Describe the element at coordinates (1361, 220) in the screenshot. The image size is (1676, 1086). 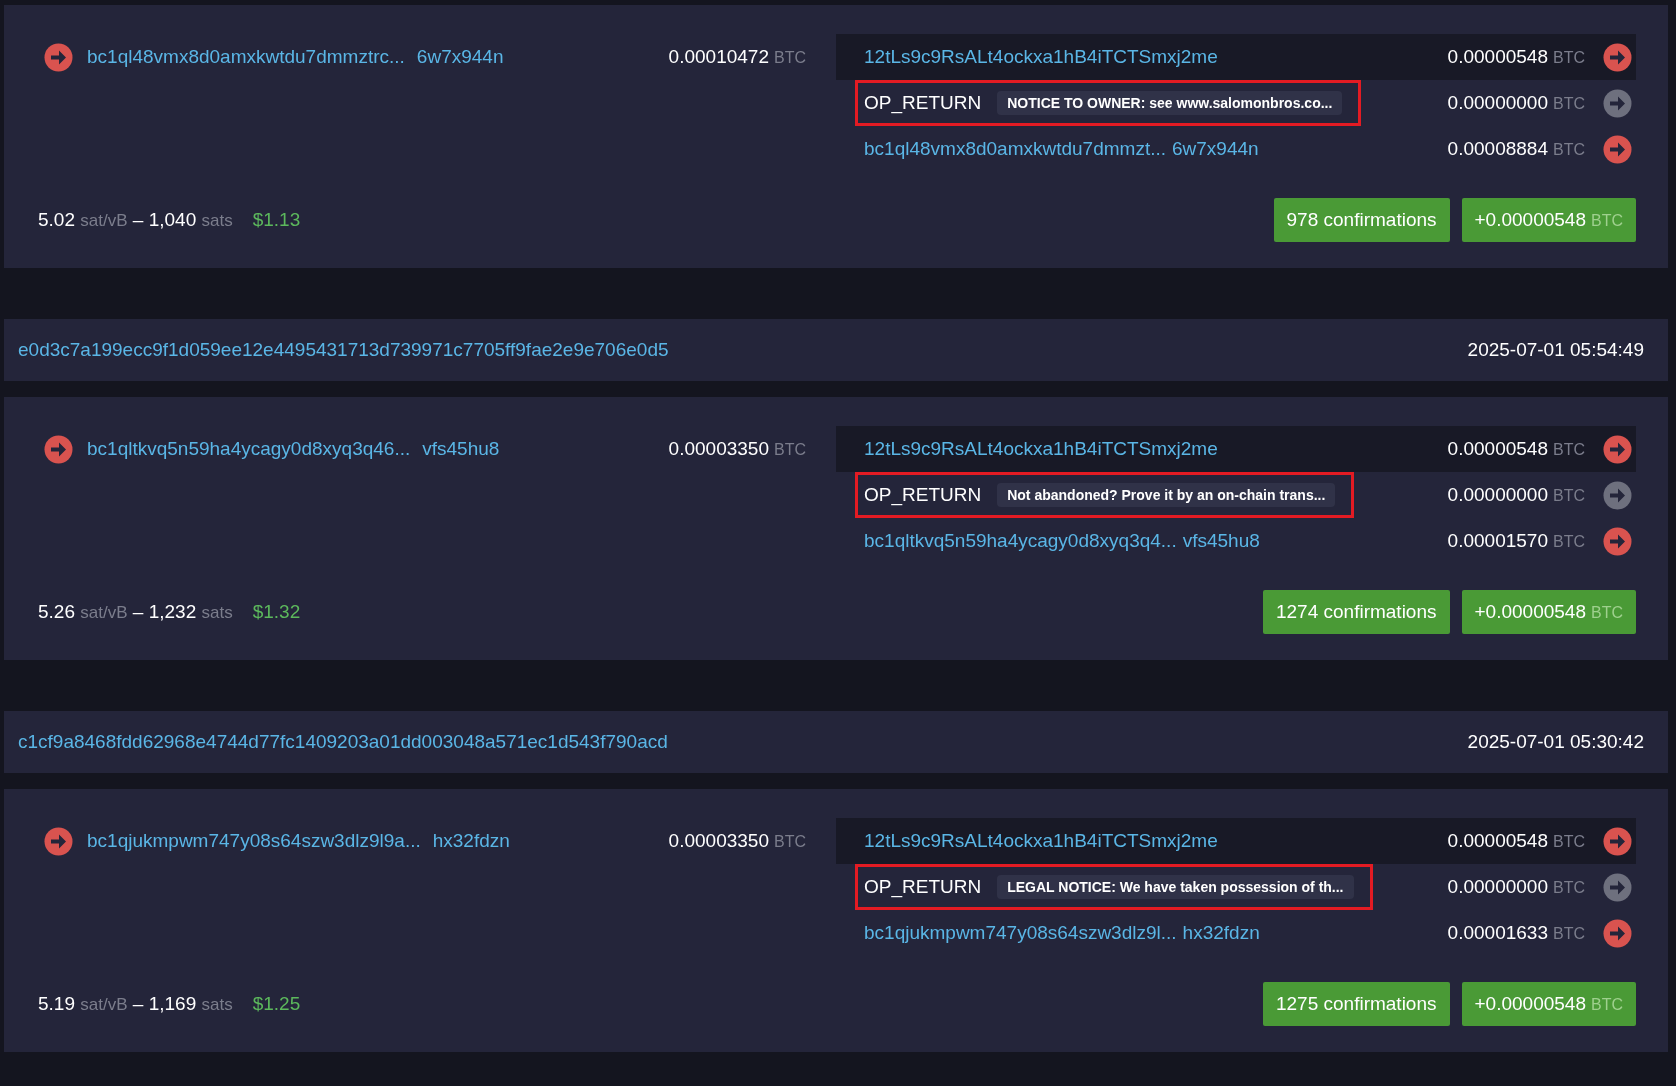
I see `confirmations-button: 978 confirmations` at that location.